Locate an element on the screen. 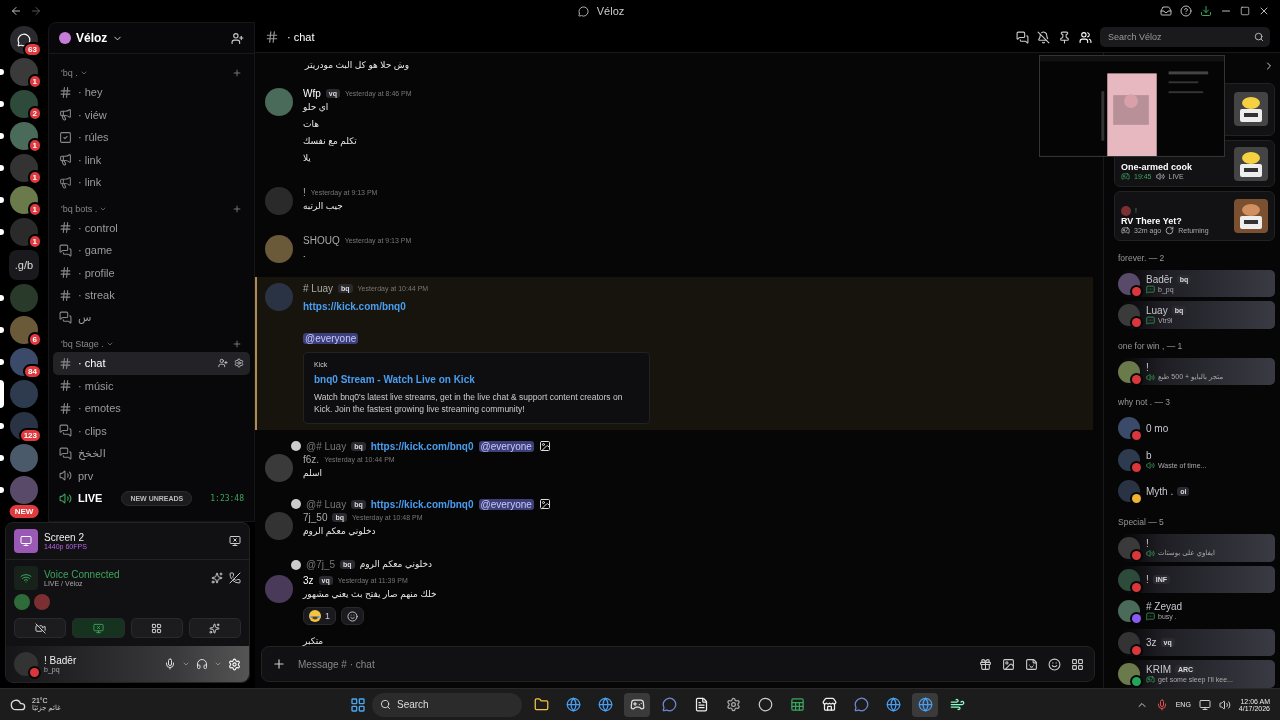 The width and height of the screenshot is (1280, 720). author-name: ! is located at coordinates (304, 192).